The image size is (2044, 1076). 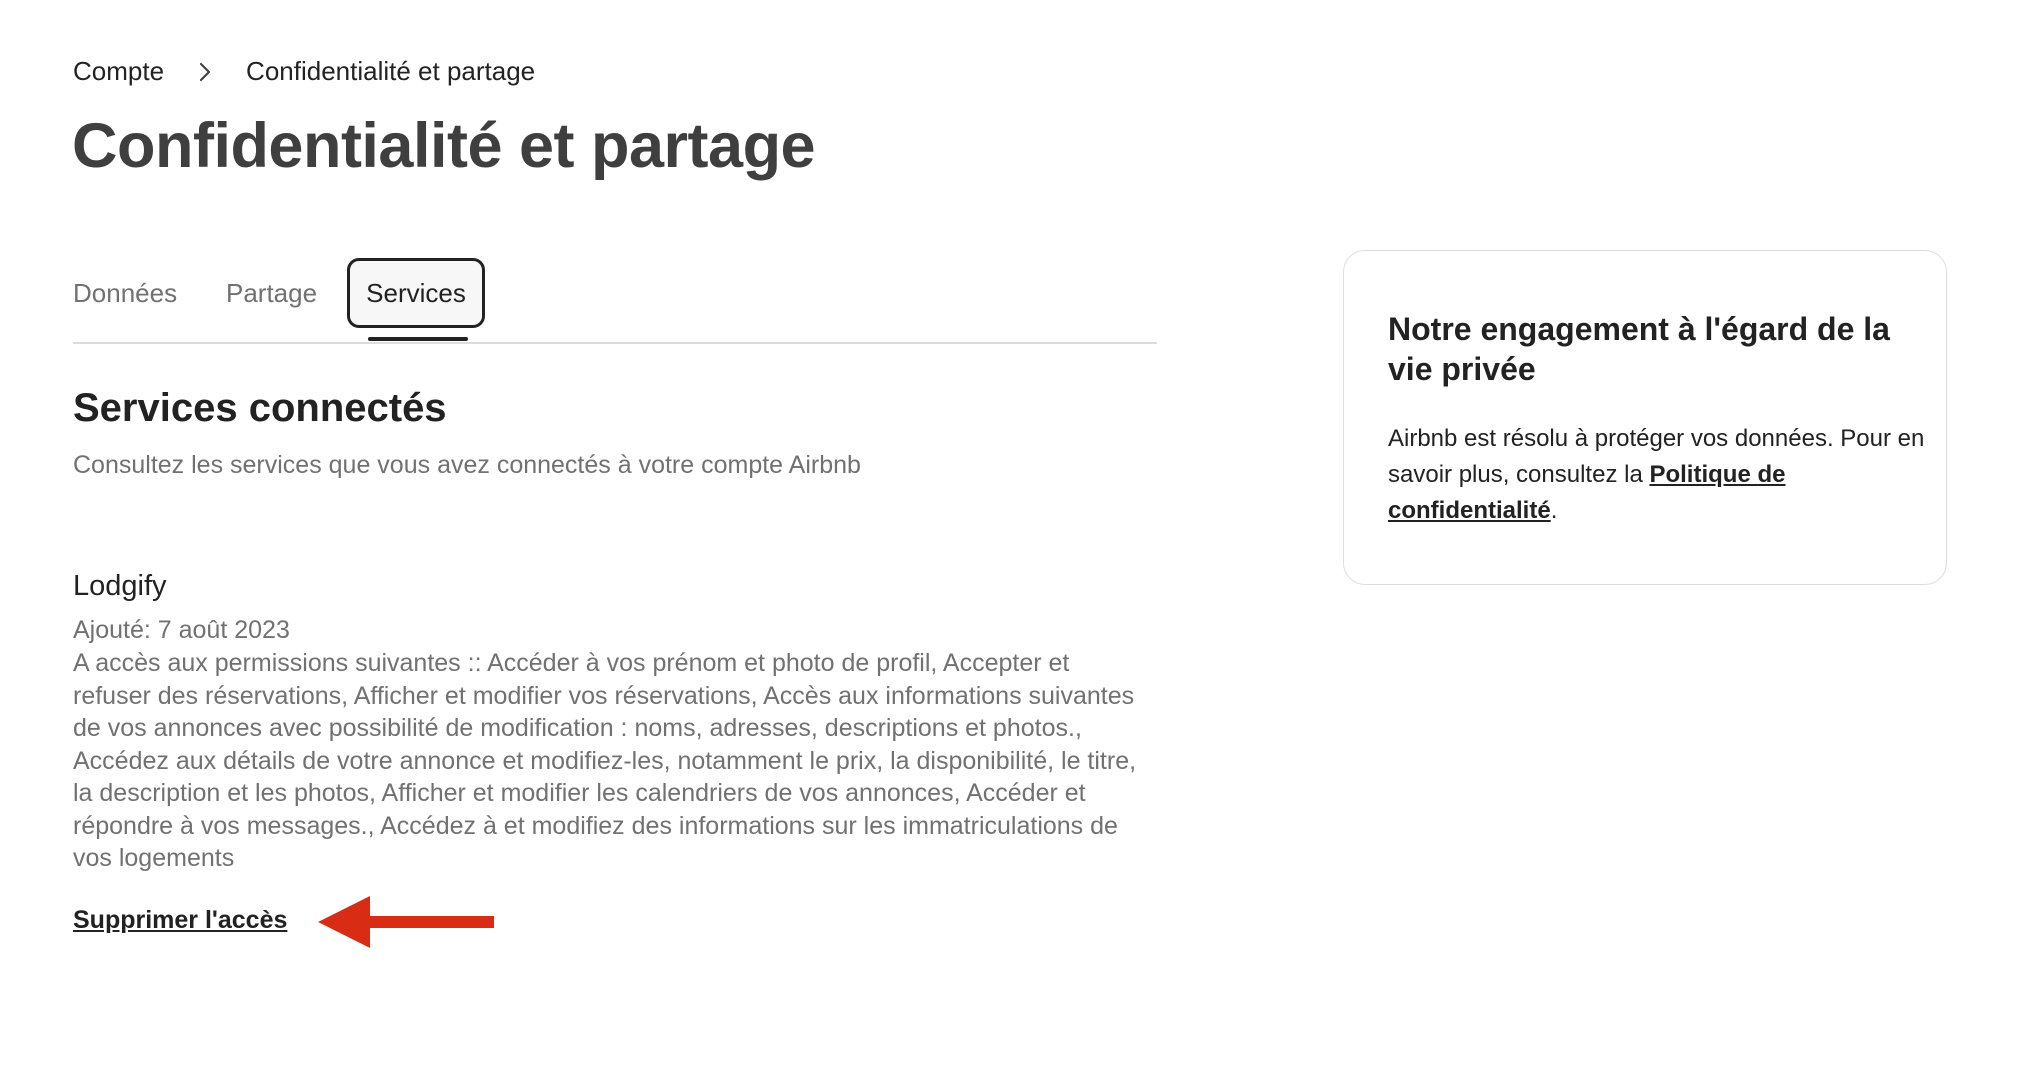 I want to click on breadcrumb-current: Confidentialité et partage, so click(x=391, y=71).